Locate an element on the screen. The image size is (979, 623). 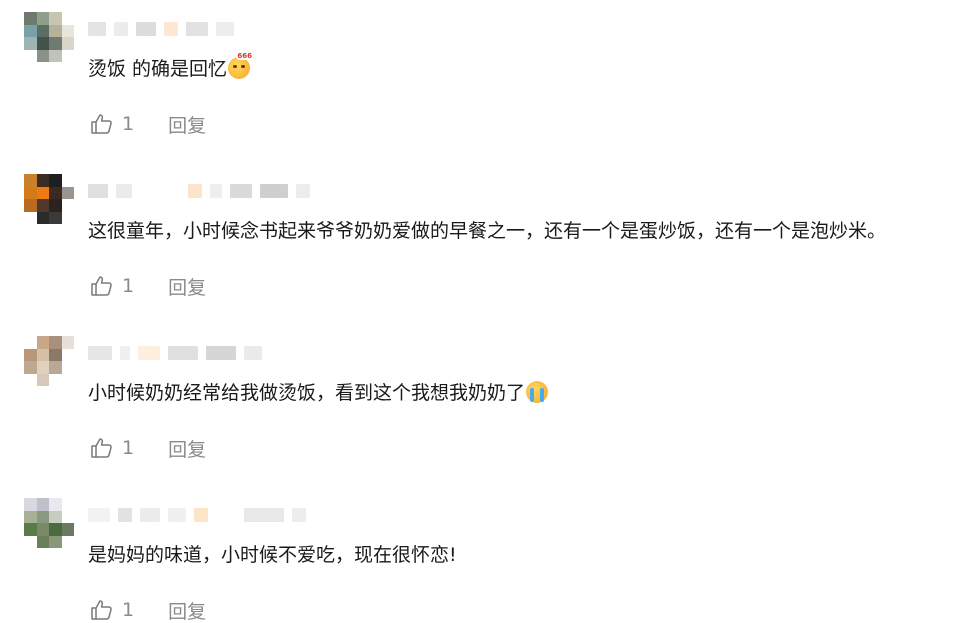
comment-text: 烫饭 的确是回忆 666 is located at coordinates (171, 67).